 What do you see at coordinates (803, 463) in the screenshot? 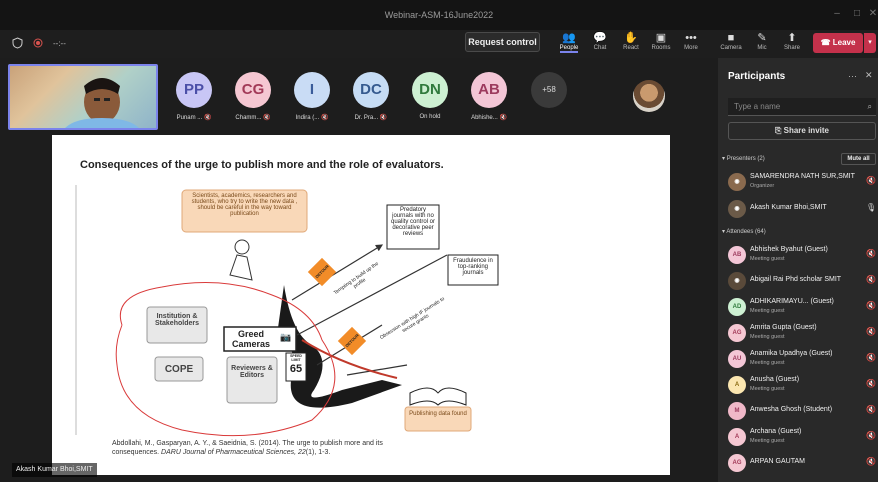
I see `participant-row: AG ARPAN GAUTAM 🔇` at bounding box center [803, 463].